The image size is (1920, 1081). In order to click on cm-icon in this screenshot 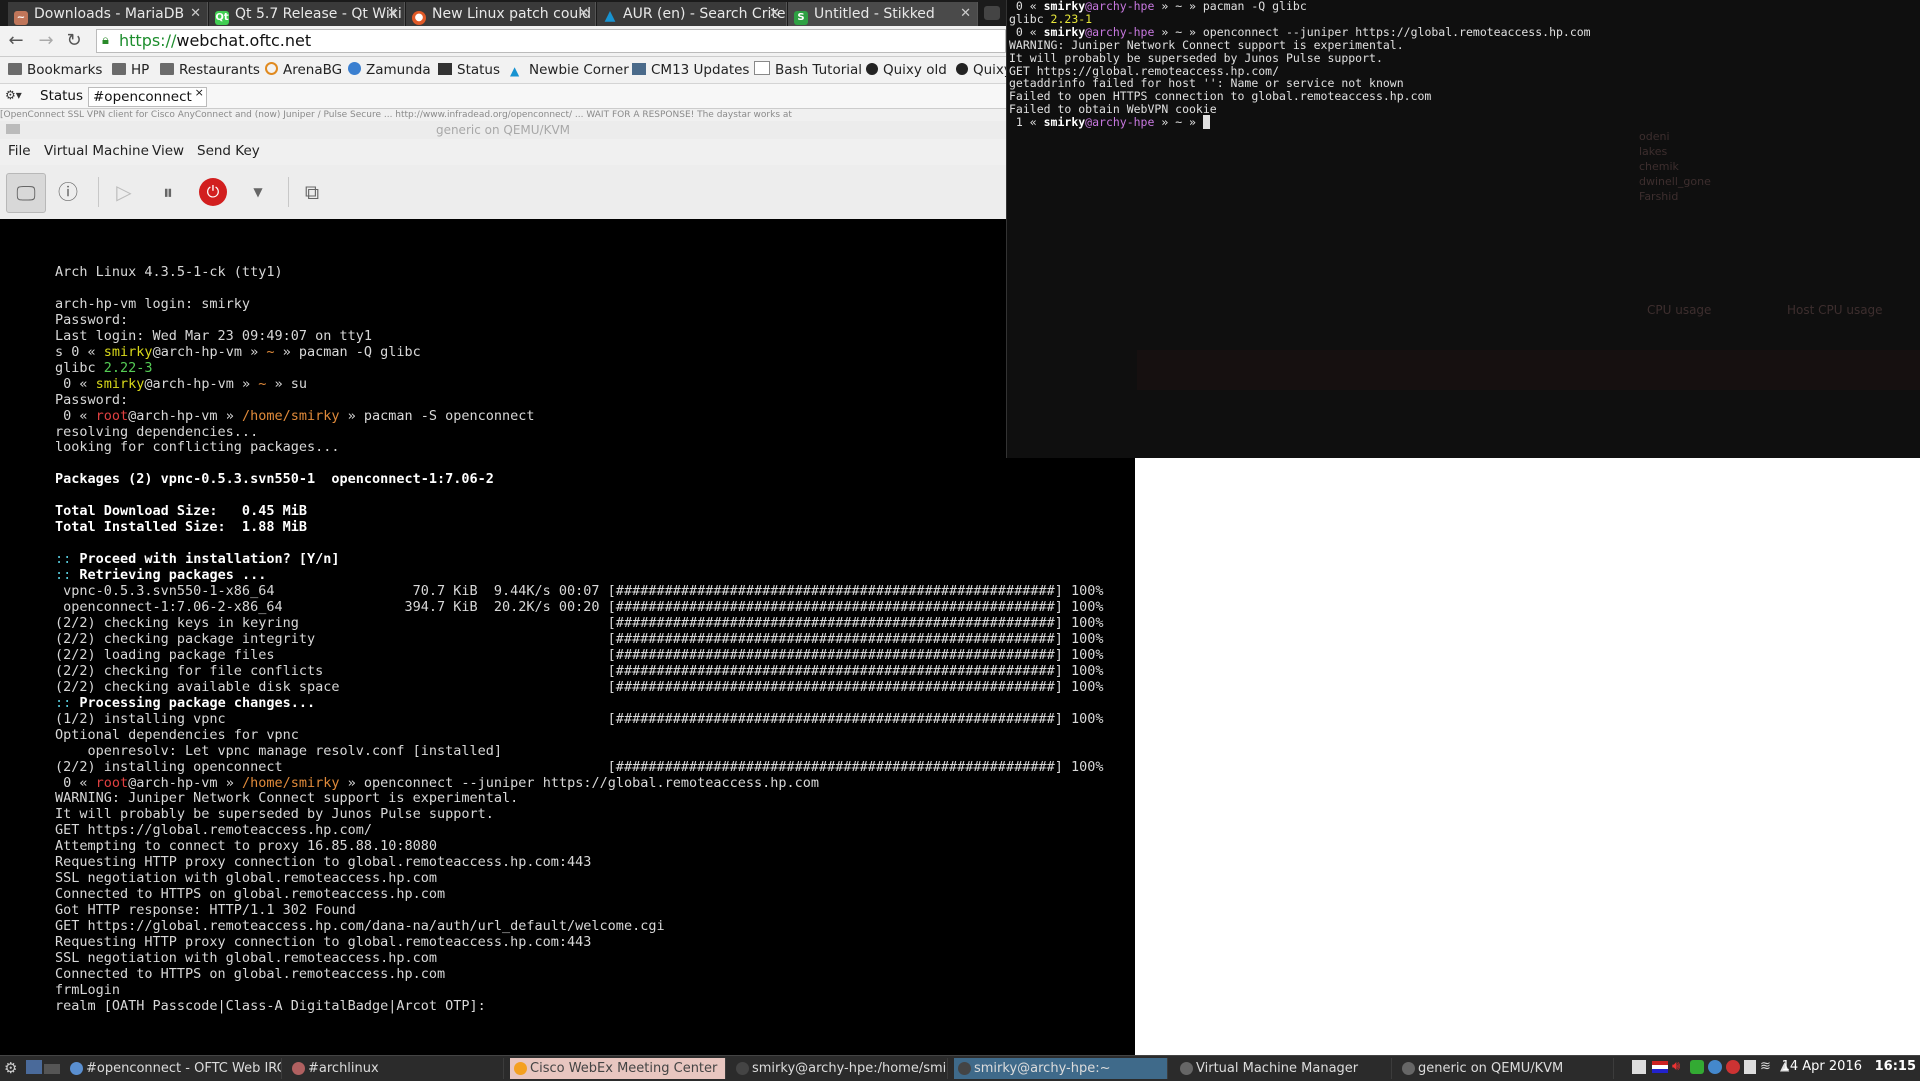, I will do `click(639, 69)`.